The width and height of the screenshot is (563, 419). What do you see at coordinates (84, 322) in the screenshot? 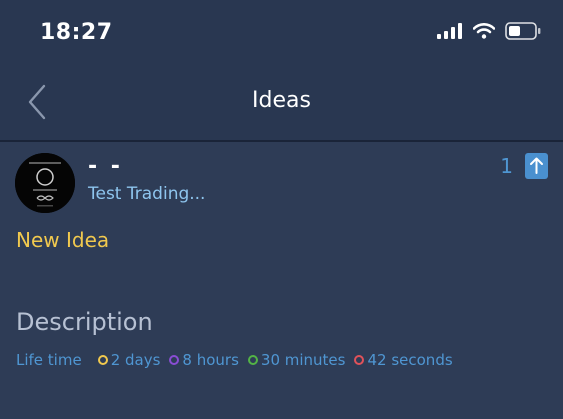
I see `description-heading: Description` at bounding box center [84, 322].